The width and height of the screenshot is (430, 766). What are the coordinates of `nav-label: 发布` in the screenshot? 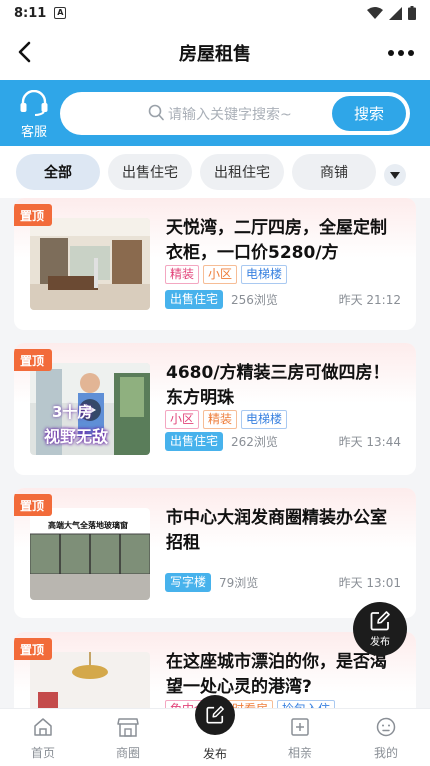 It's located at (214, 754).